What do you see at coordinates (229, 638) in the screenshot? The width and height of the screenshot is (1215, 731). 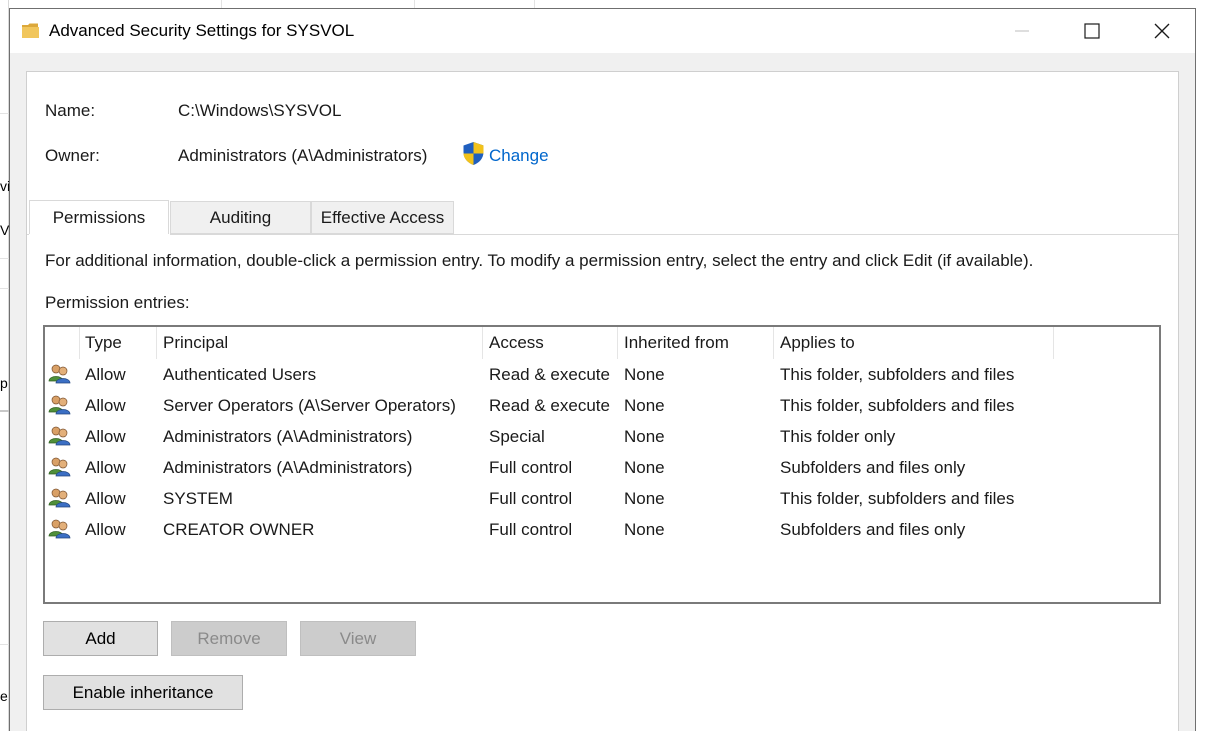 I see `remove-button: Remove` at bounding box center [229, 638].